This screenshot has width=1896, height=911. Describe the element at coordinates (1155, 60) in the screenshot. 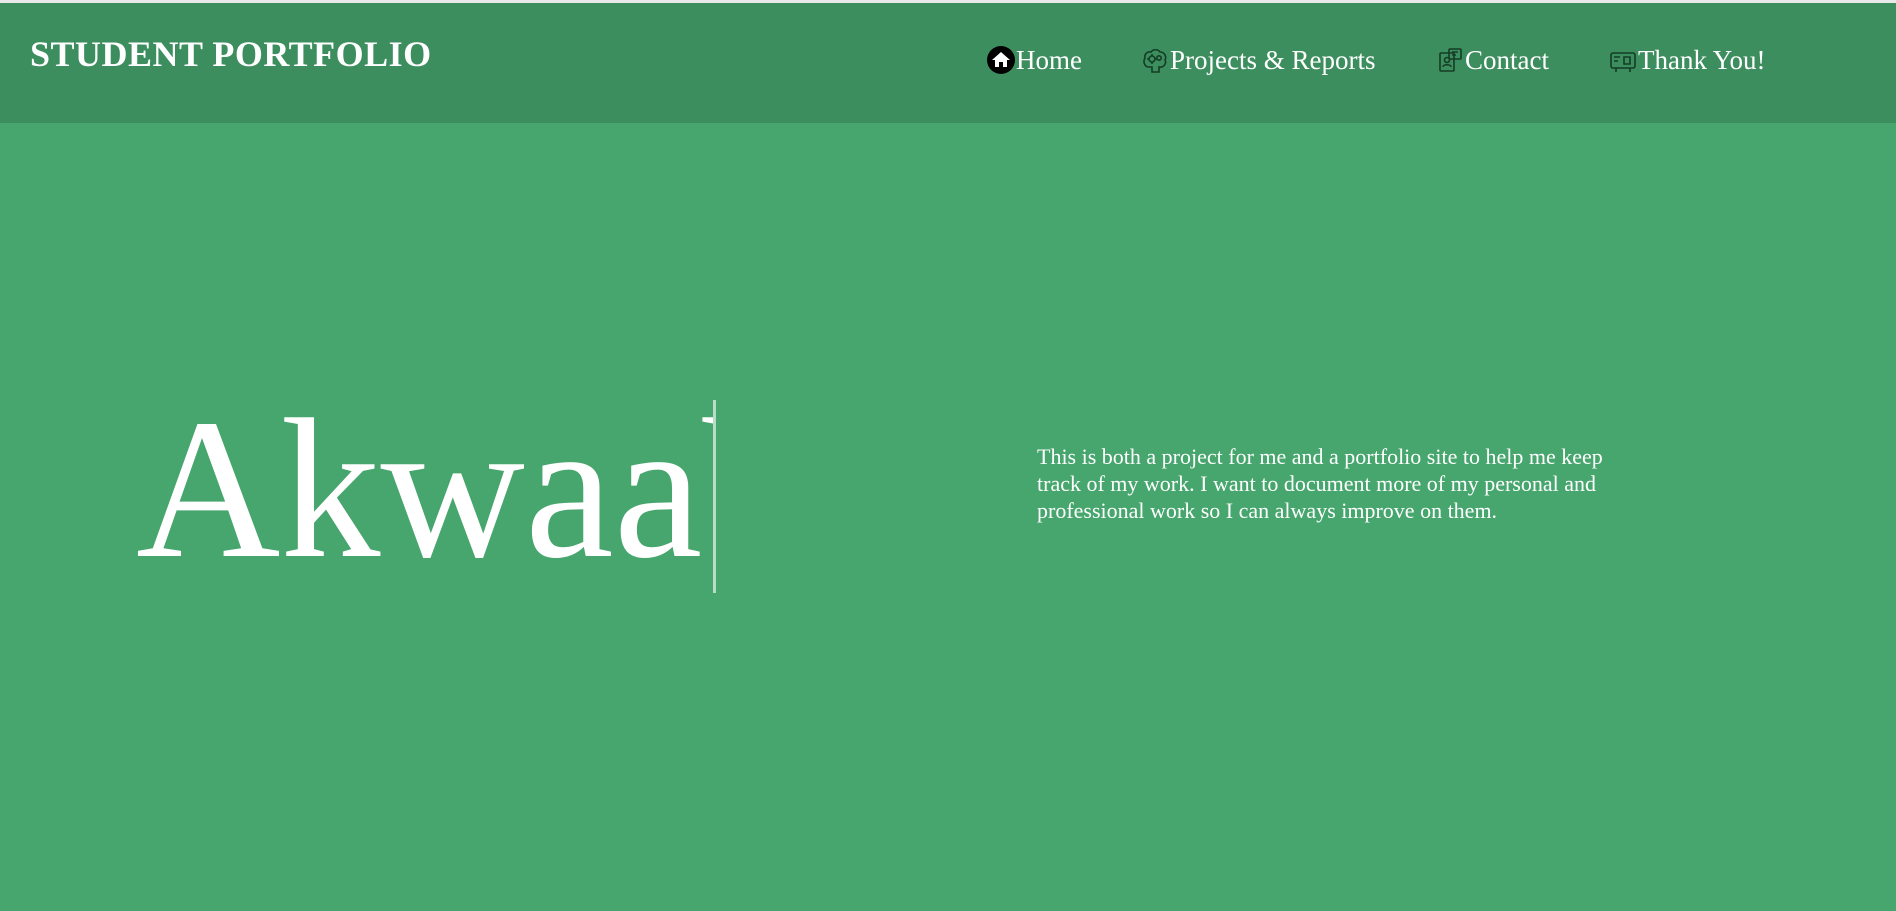

I see `brain-gears-icon` at that location.